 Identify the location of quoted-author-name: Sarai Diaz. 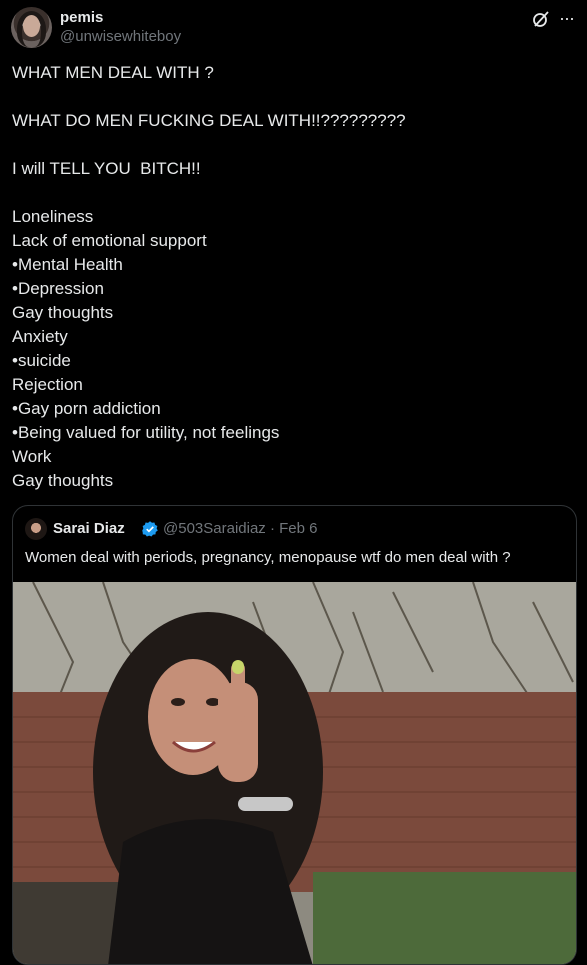
(89, 528).